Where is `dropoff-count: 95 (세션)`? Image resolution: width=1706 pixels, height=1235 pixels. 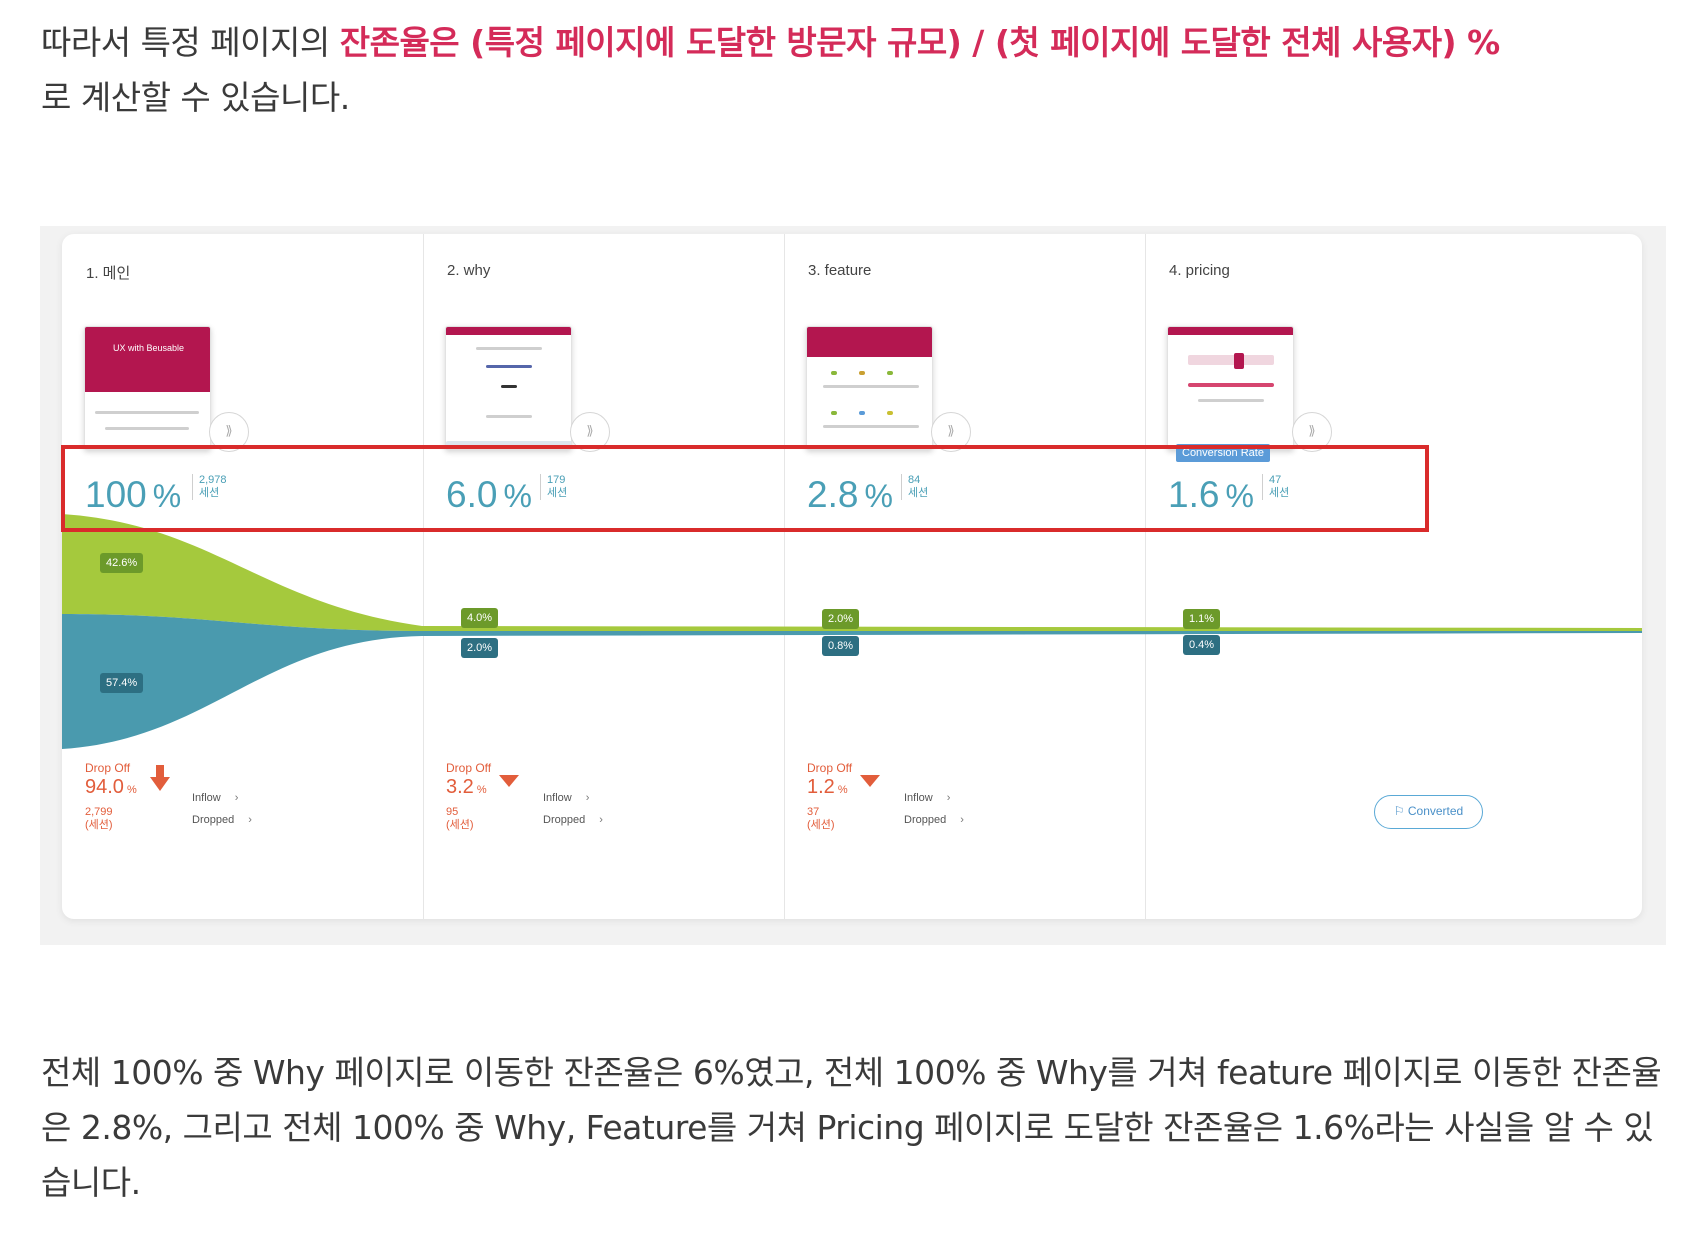
dropoff-count: 95 (세션) is located at coordinates (460, 819).